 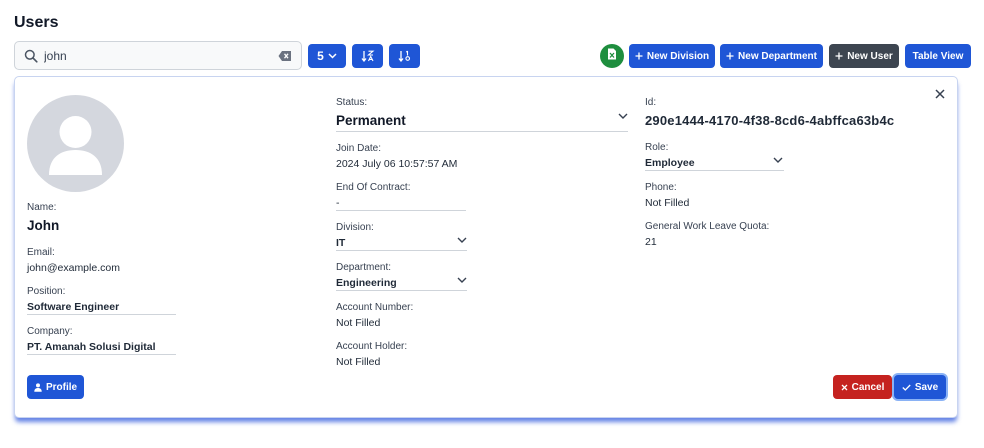 What do you see at coordinates (870, 56) in the screenshot?
I see `new-user-label: New User` at bounding box center [870, 56].